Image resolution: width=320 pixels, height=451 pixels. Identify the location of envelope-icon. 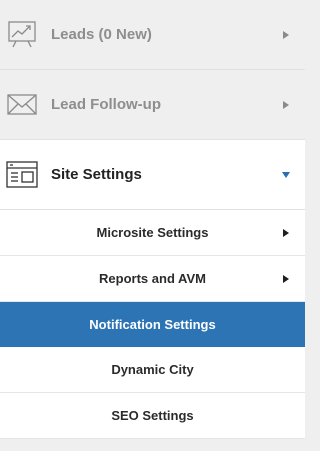
(22, 107).